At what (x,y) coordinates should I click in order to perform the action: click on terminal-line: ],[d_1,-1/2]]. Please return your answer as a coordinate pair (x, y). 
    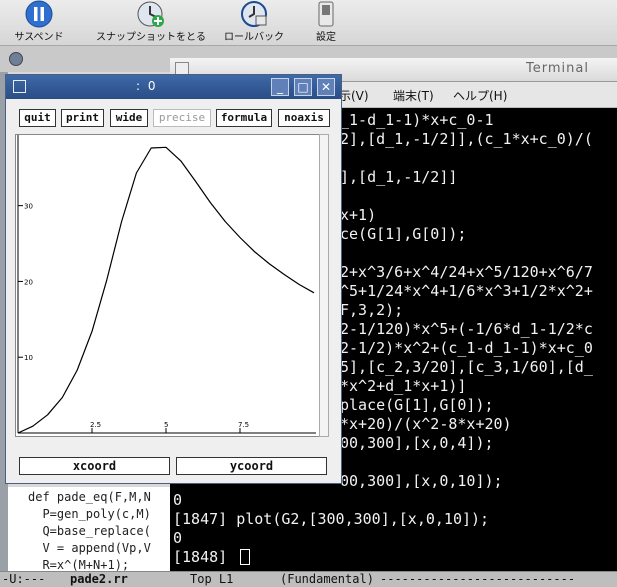
    Looking at the image, I should click on (399, 177).